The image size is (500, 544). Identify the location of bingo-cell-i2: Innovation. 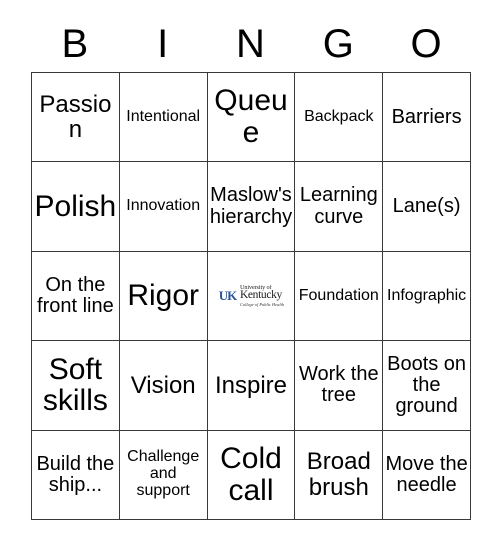
(163, 206).